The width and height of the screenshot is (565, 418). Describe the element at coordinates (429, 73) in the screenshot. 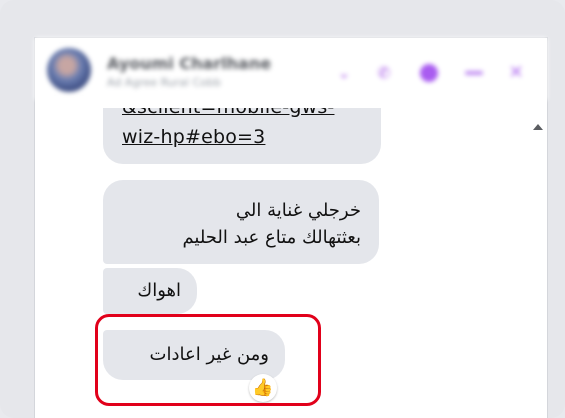

I see `video-call-icon` at that location.